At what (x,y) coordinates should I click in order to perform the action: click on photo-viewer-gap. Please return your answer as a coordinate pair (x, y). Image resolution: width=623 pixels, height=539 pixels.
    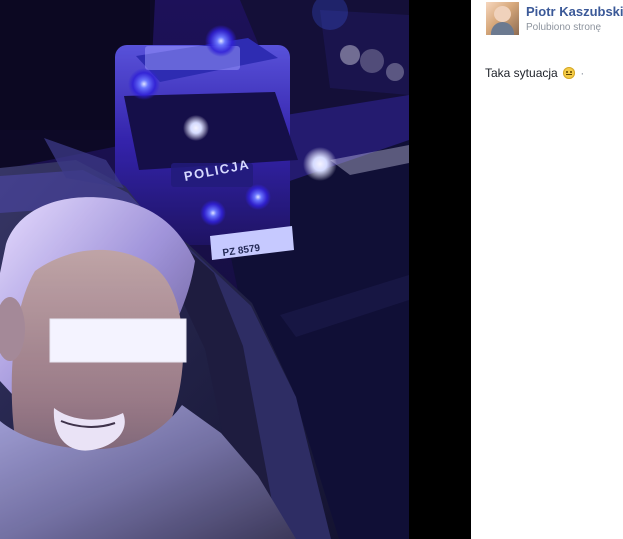
    Looking at the image, I should click on (440, 269).